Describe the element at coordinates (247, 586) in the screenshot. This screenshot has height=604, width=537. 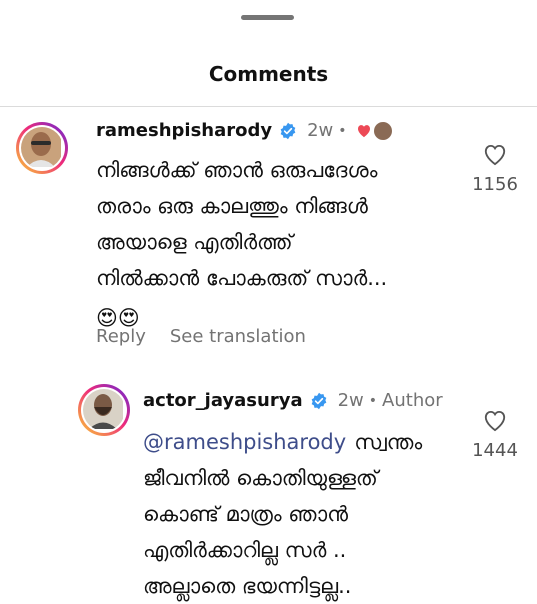
I see `comment-line: അല്ലാതെ ഭയന്നിട്ടല്ല..` at that location.